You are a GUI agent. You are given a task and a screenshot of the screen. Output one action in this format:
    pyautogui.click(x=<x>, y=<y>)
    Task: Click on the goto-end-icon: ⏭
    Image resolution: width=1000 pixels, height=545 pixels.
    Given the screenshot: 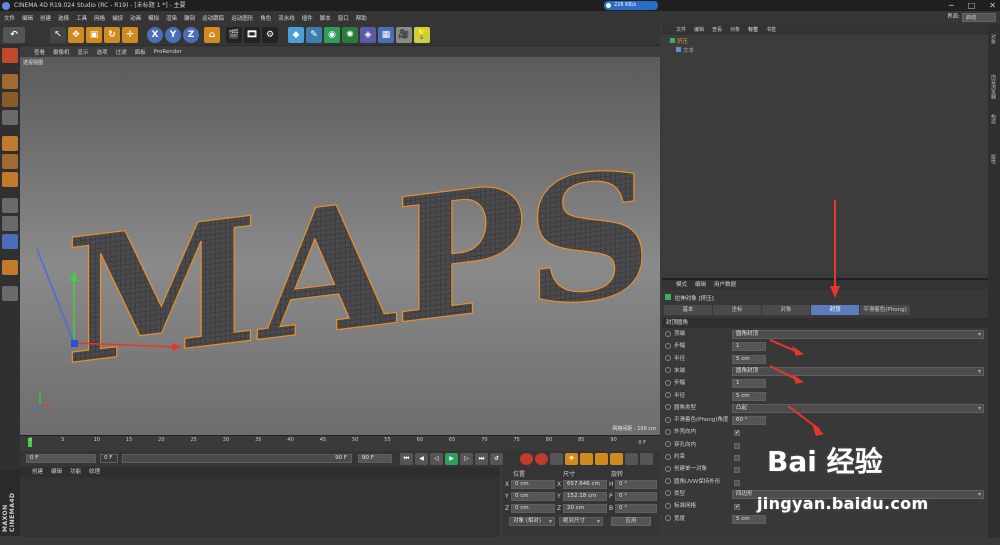 What is the action you would take?
    pyautogui.click(x=481, y=459)
    